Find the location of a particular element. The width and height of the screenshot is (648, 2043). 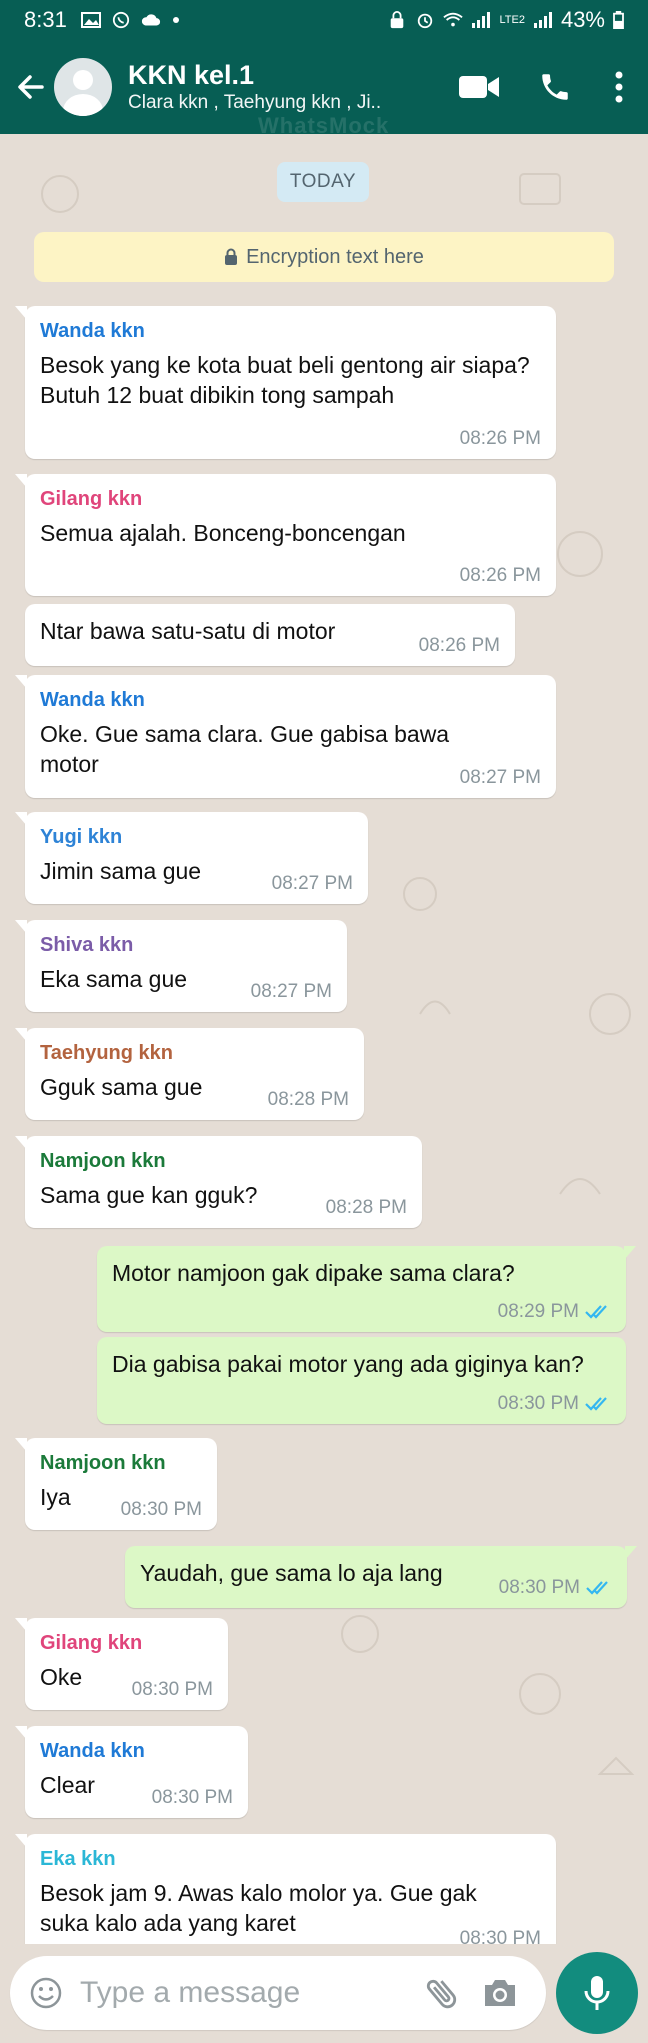

more-options-button is located at coordinates (619, 87).